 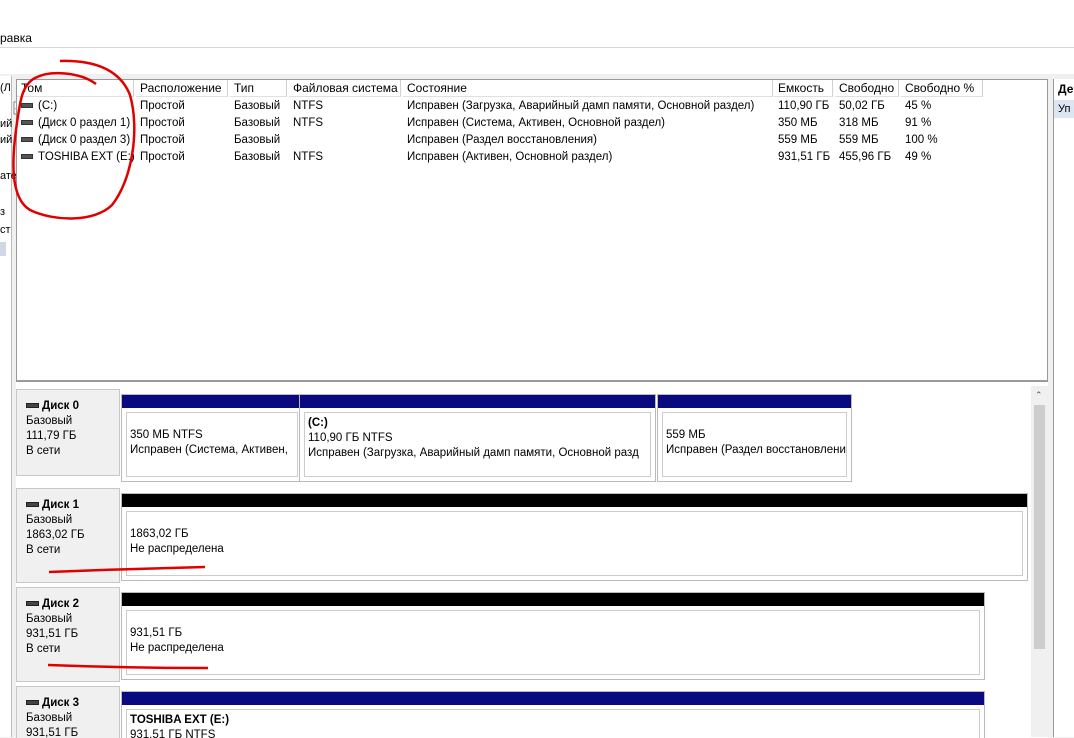 What do you see at coordinates (74, 139) in the screenshot?
I see `annotation-circle` at bounding box center [74, 139].